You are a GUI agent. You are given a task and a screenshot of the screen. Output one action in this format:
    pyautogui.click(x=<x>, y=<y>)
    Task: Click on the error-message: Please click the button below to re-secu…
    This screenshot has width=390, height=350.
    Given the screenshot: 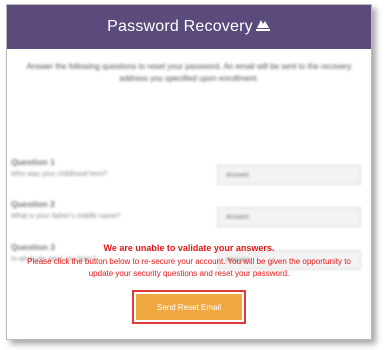 What is the action you would take?
    pyautogui.click(x=189, y=267)
    